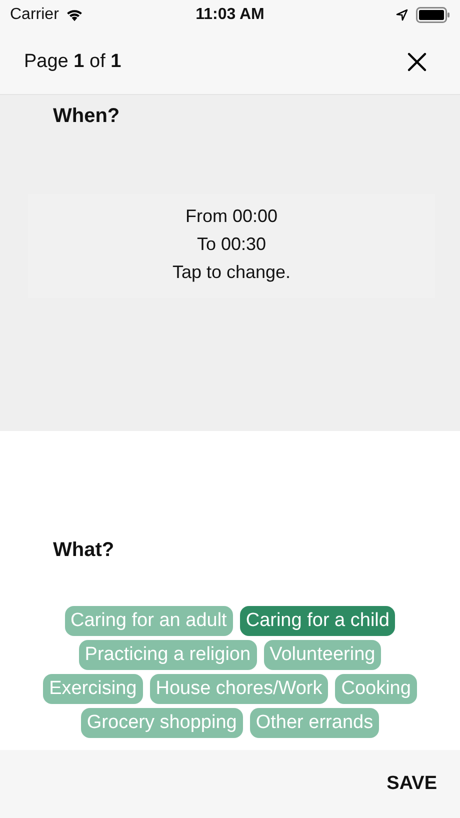 The image size is (460, 818). Describe the element at coordinates (73, 62) in the screenshot. I see `page-indicator: Page 1 of 1` at that location.